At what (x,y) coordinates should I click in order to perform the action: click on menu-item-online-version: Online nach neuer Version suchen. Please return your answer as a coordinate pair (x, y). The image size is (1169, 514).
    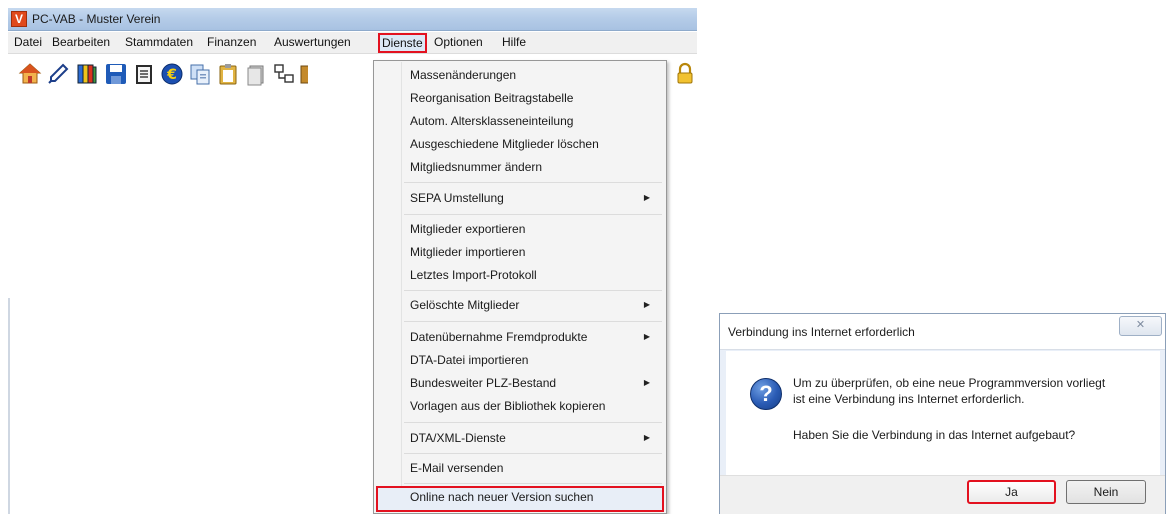
    Looking at the image, I should click on (520, 499).